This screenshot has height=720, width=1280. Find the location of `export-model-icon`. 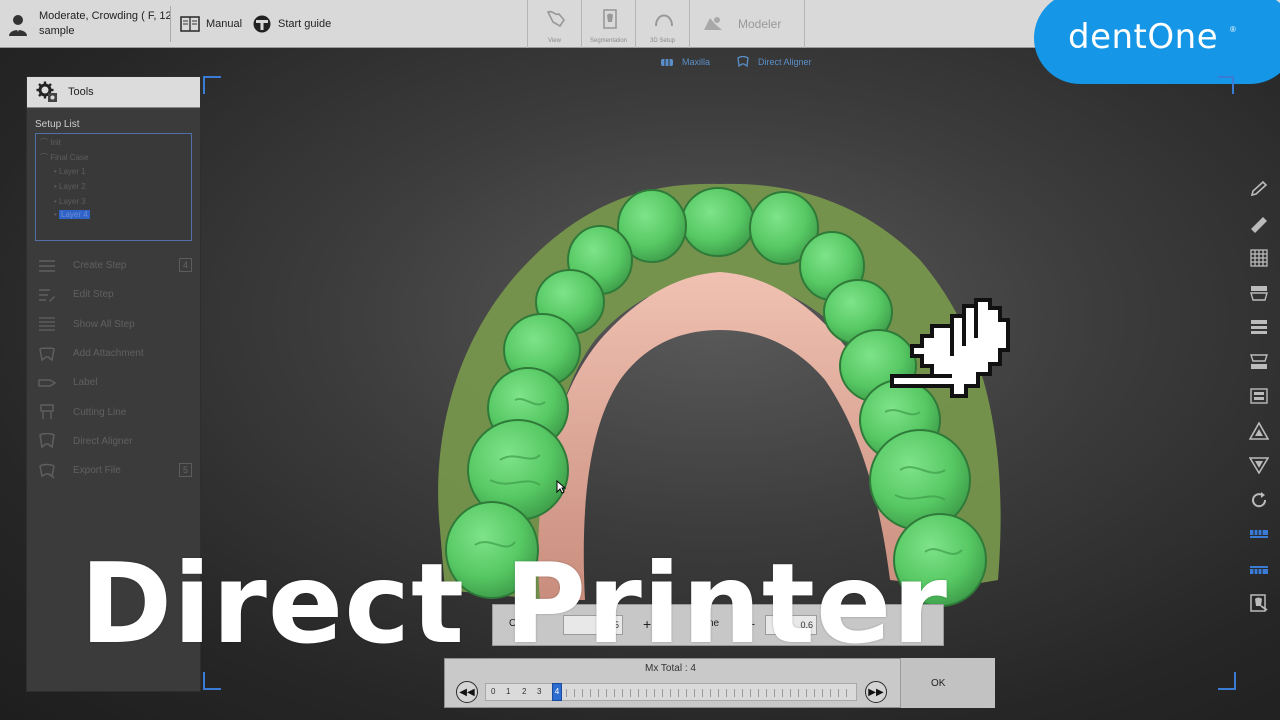

export-model-icon is located at coordinates (1259, 603).